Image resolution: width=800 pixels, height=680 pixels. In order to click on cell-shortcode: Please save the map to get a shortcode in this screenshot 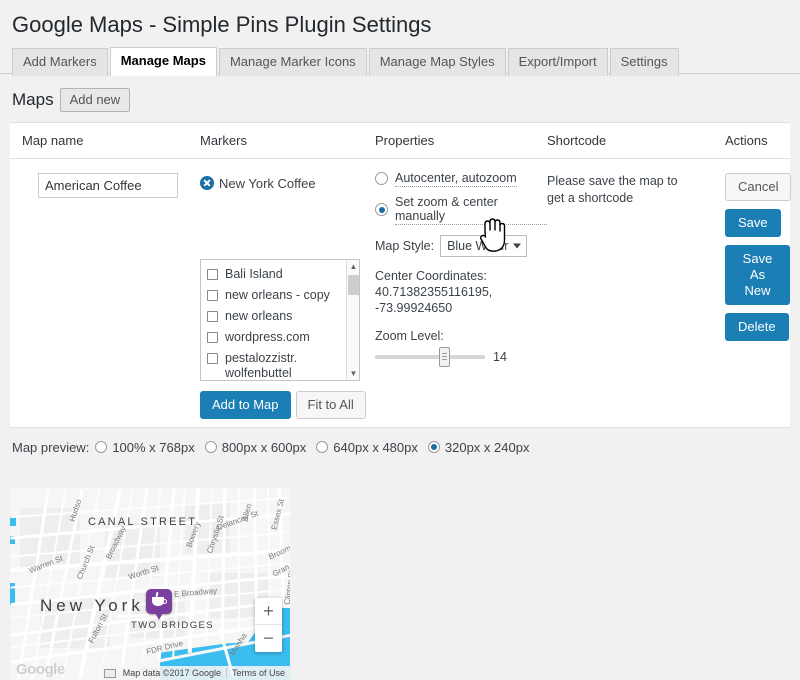, I will do `click(636, 292)`.